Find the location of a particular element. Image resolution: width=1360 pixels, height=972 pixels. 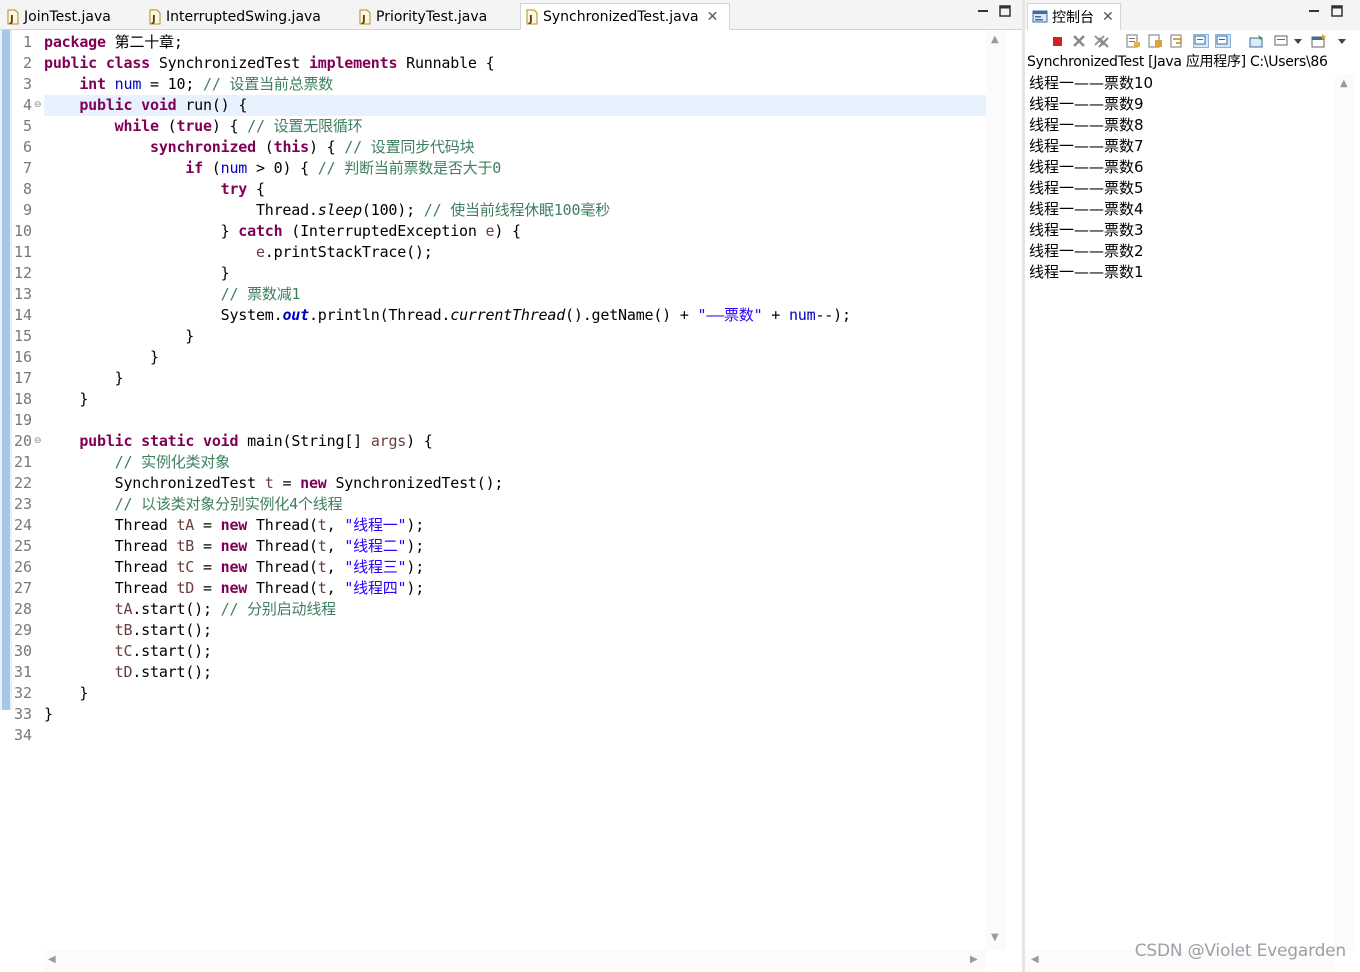

line-number: 3 is located at coordinates (27, 84).